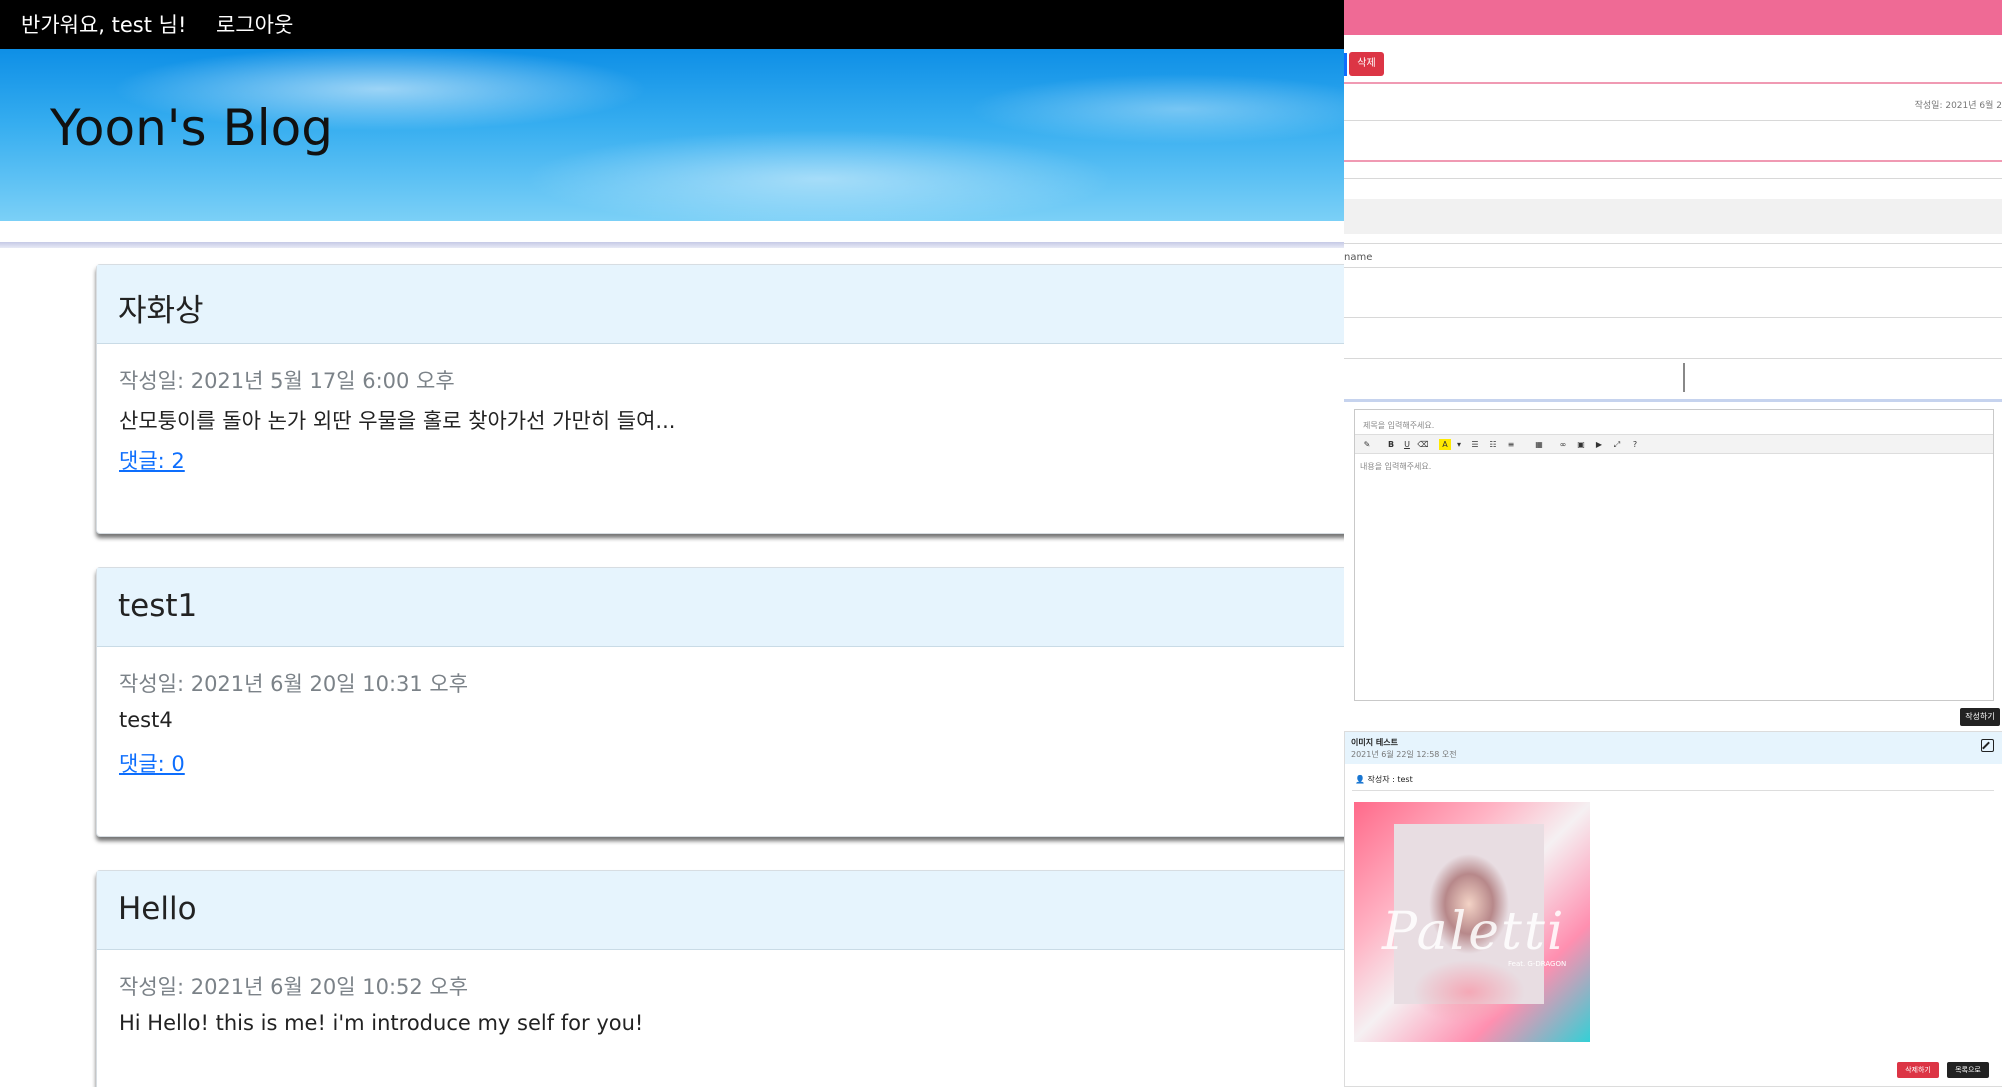  What do you see at coordinates (1374, 742) in the screenshot?
I see `post-detail-title: 이미지 테스트` at bounding box center [1374, 742].